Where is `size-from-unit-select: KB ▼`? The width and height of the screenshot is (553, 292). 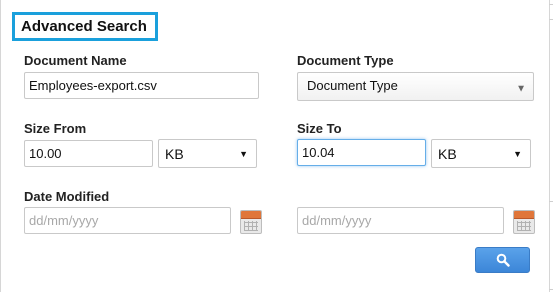
size-from-unit-select: KB ▼ is located at coordinates (207, 153).